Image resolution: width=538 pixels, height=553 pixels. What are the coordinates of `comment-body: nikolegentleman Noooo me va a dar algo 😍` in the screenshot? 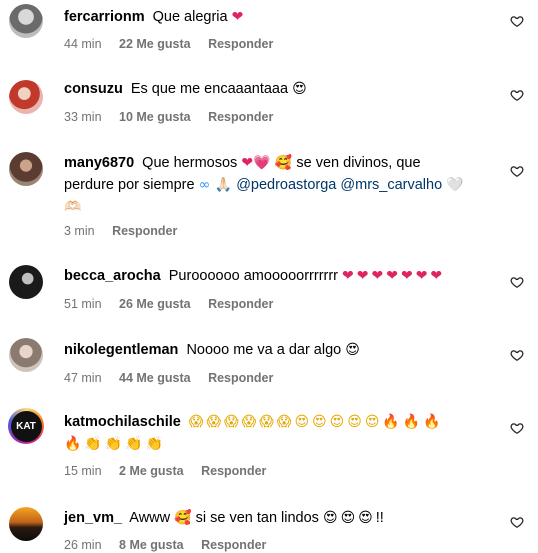 It's located at (271, 350).